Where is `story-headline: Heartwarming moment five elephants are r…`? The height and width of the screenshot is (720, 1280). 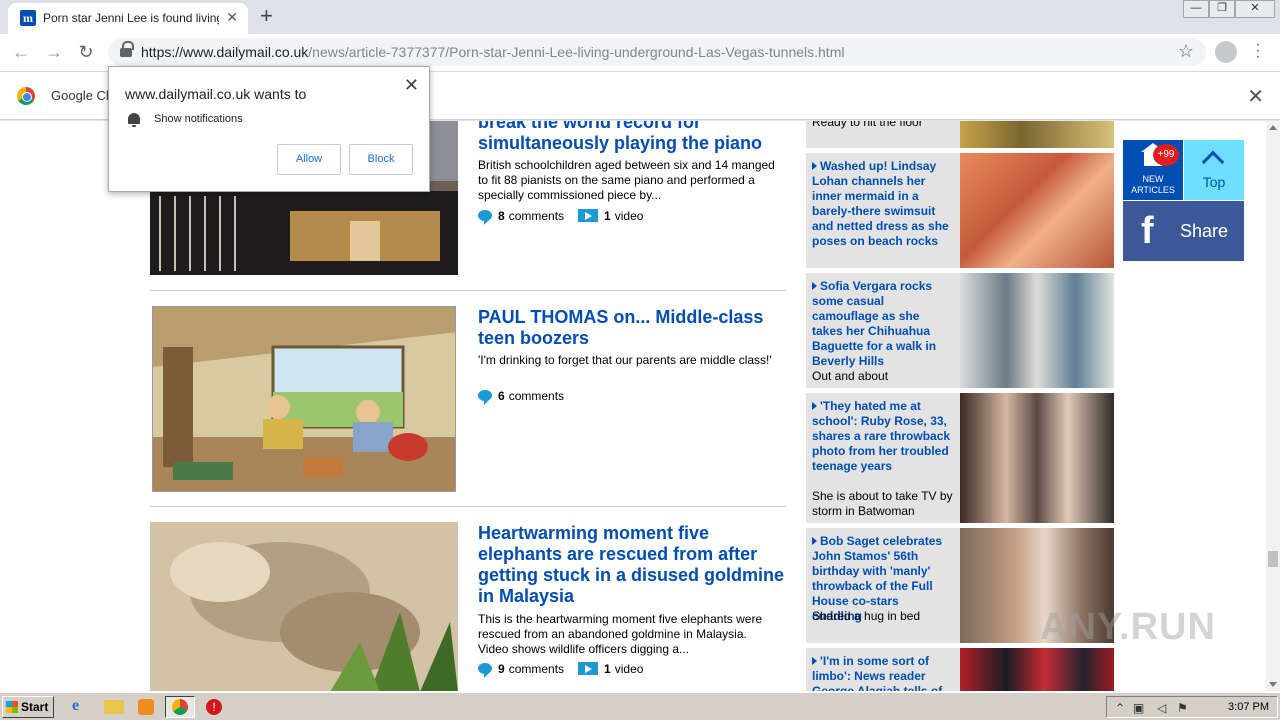 story-headline: Heartwarming moment five elephants are r… is located at coordinates (633, 565).